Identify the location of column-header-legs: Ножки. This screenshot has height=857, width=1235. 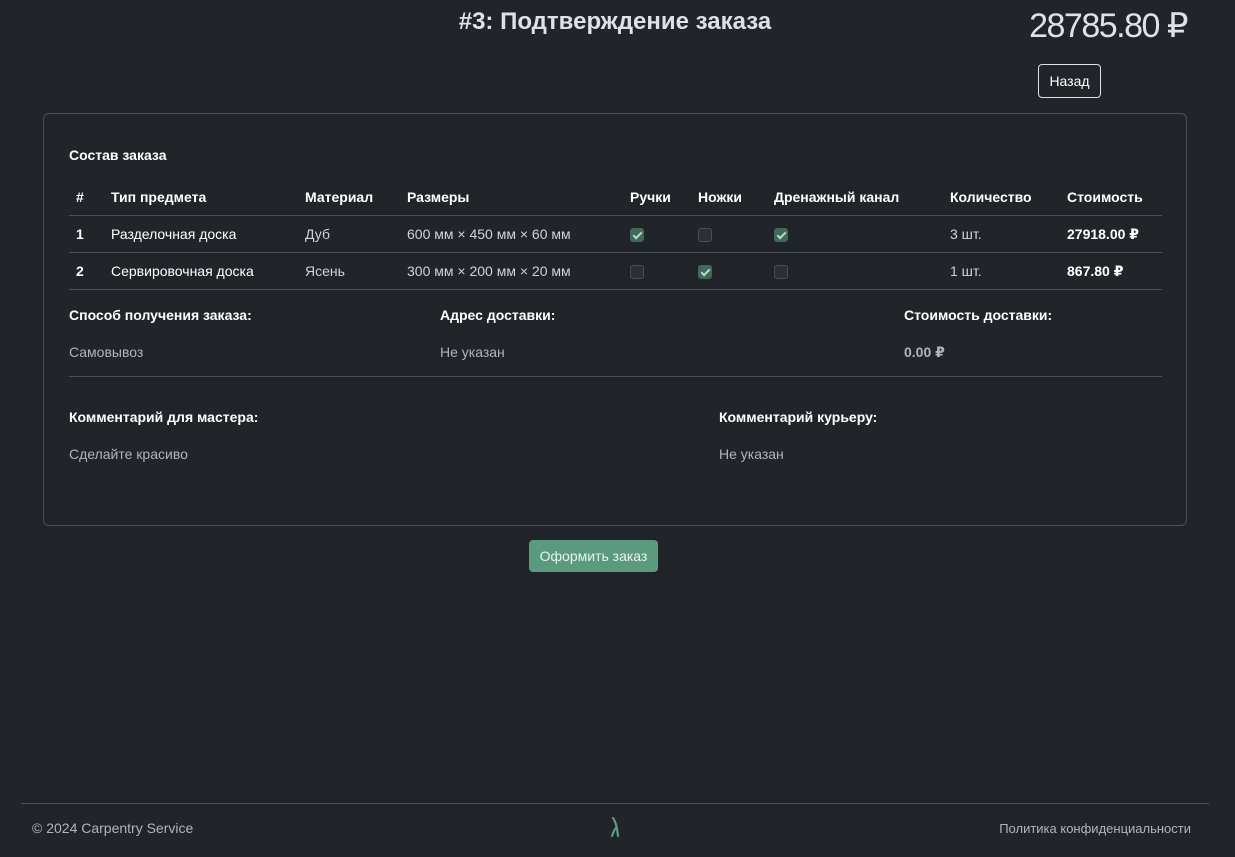
(729, 197).